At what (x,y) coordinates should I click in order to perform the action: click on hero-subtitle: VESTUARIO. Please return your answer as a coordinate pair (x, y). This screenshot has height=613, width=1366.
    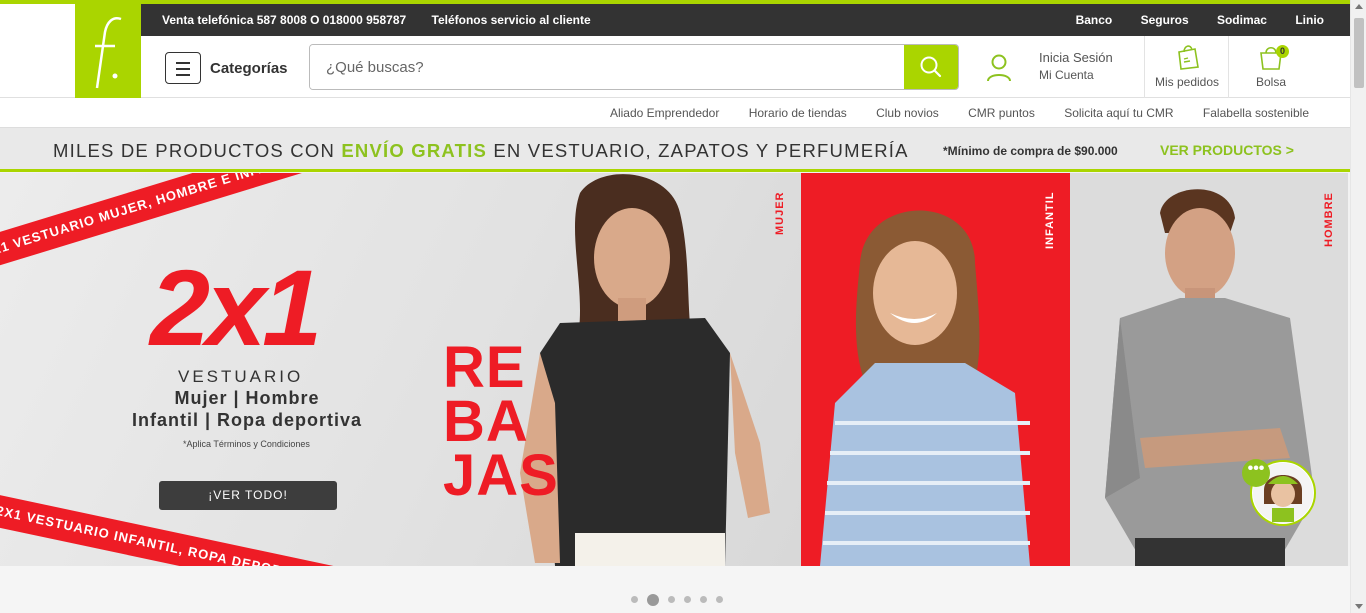
    Looking at the image, I should click on (241, 376).